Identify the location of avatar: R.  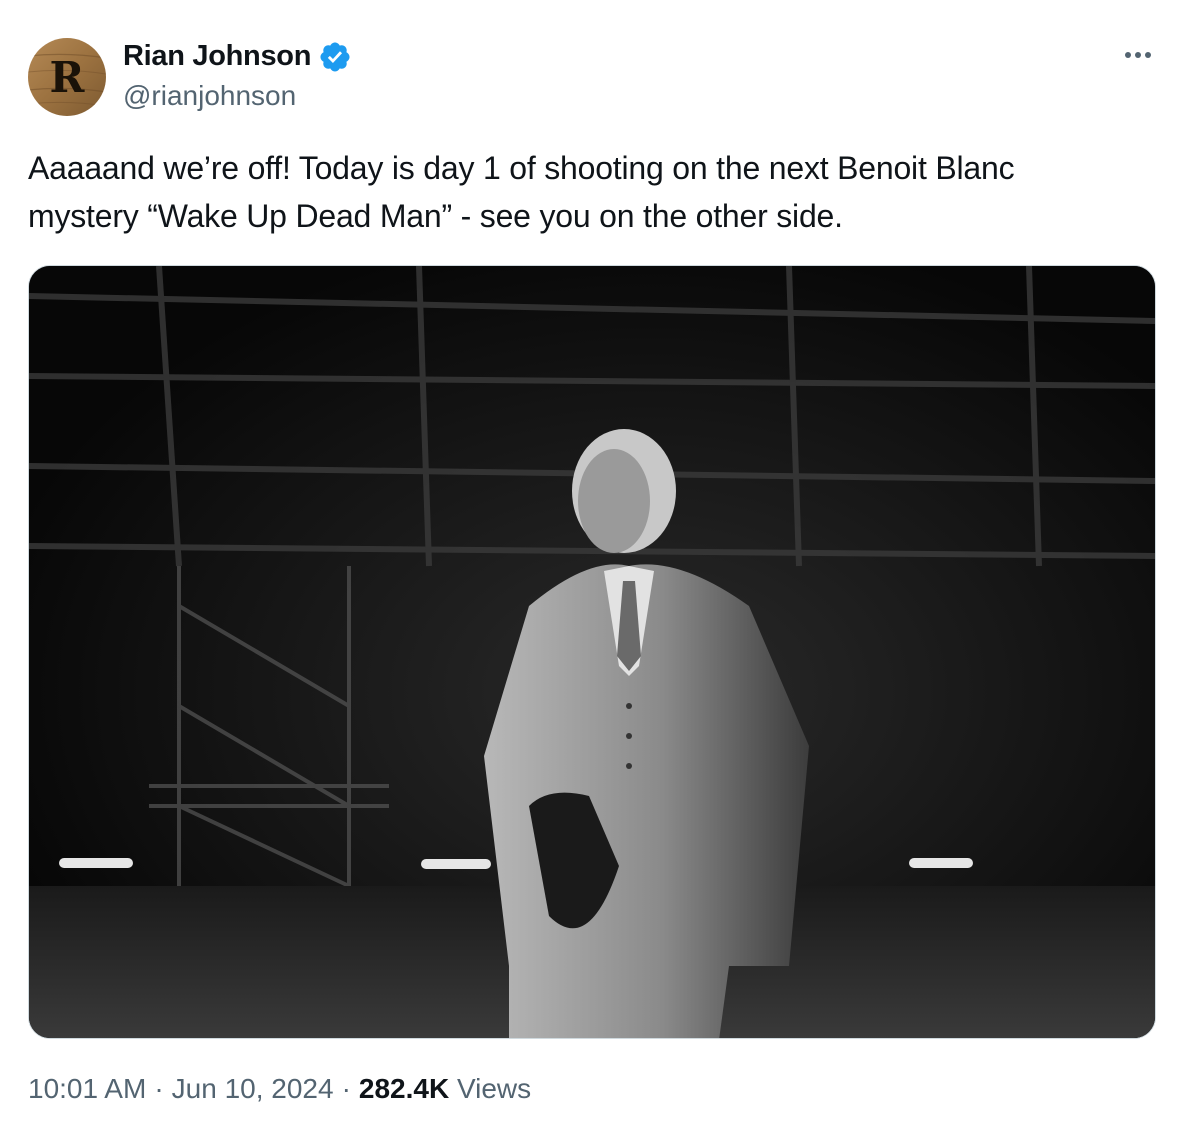
(67, 77).